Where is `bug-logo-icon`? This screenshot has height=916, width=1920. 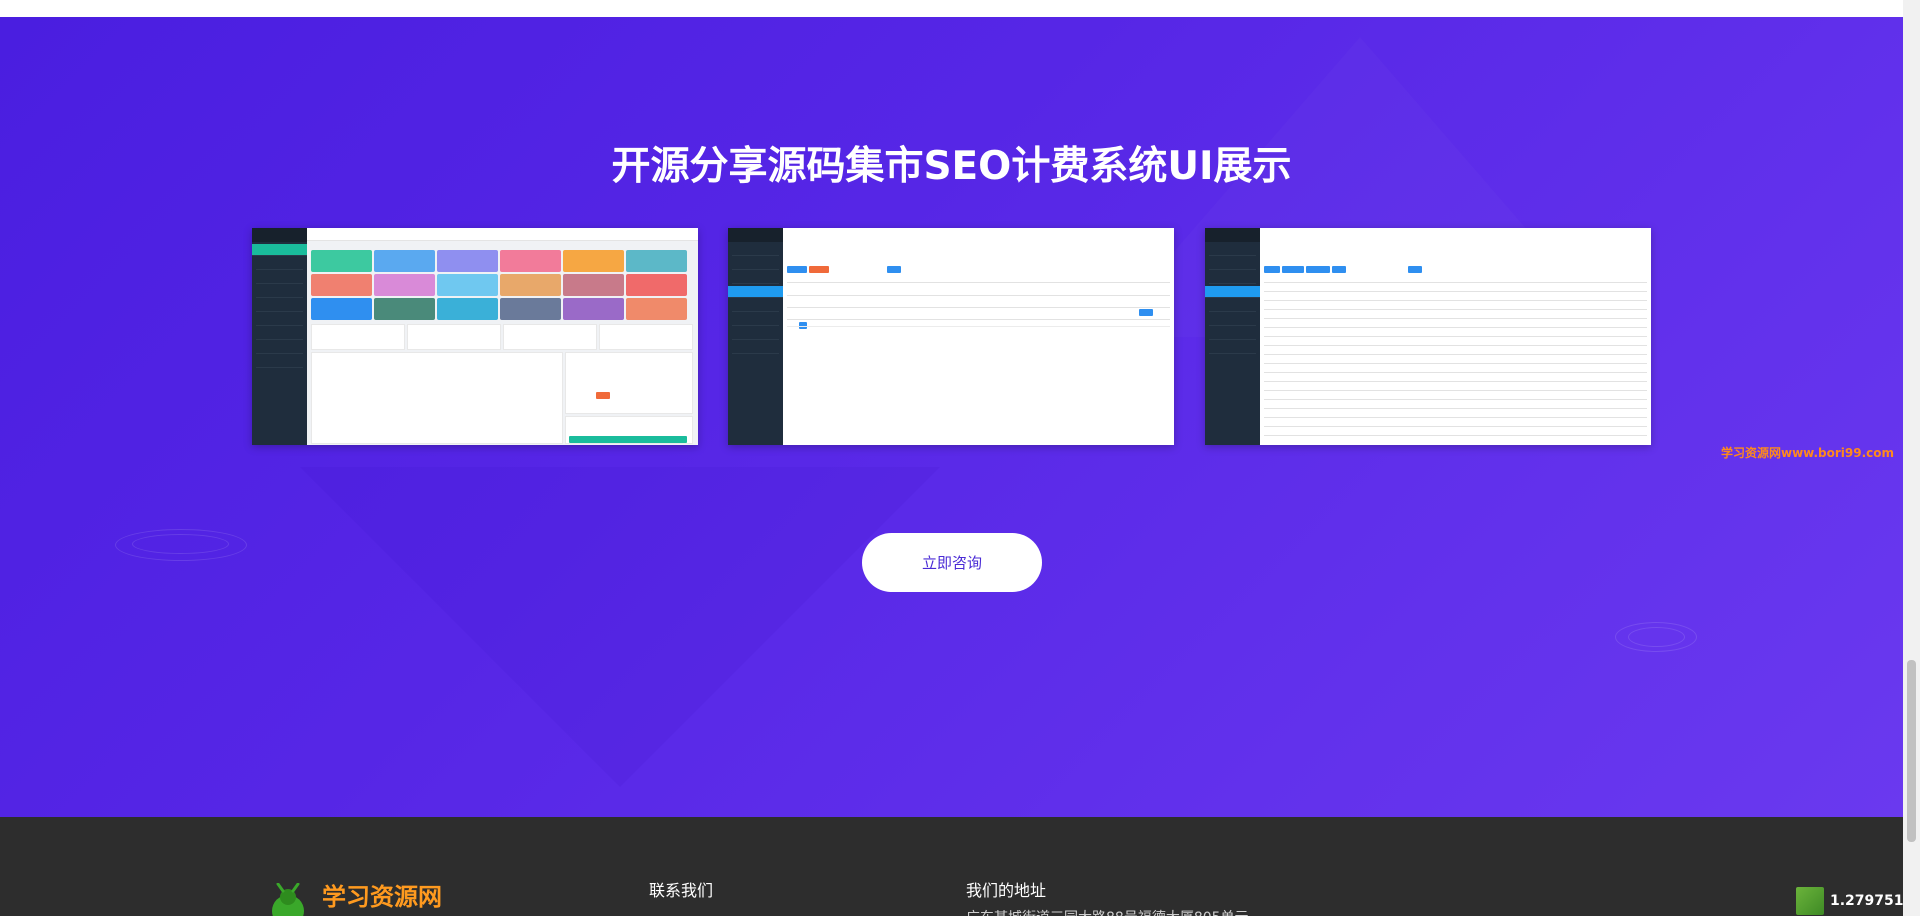
bug-logo-icon is located at coordinates (288, 899).